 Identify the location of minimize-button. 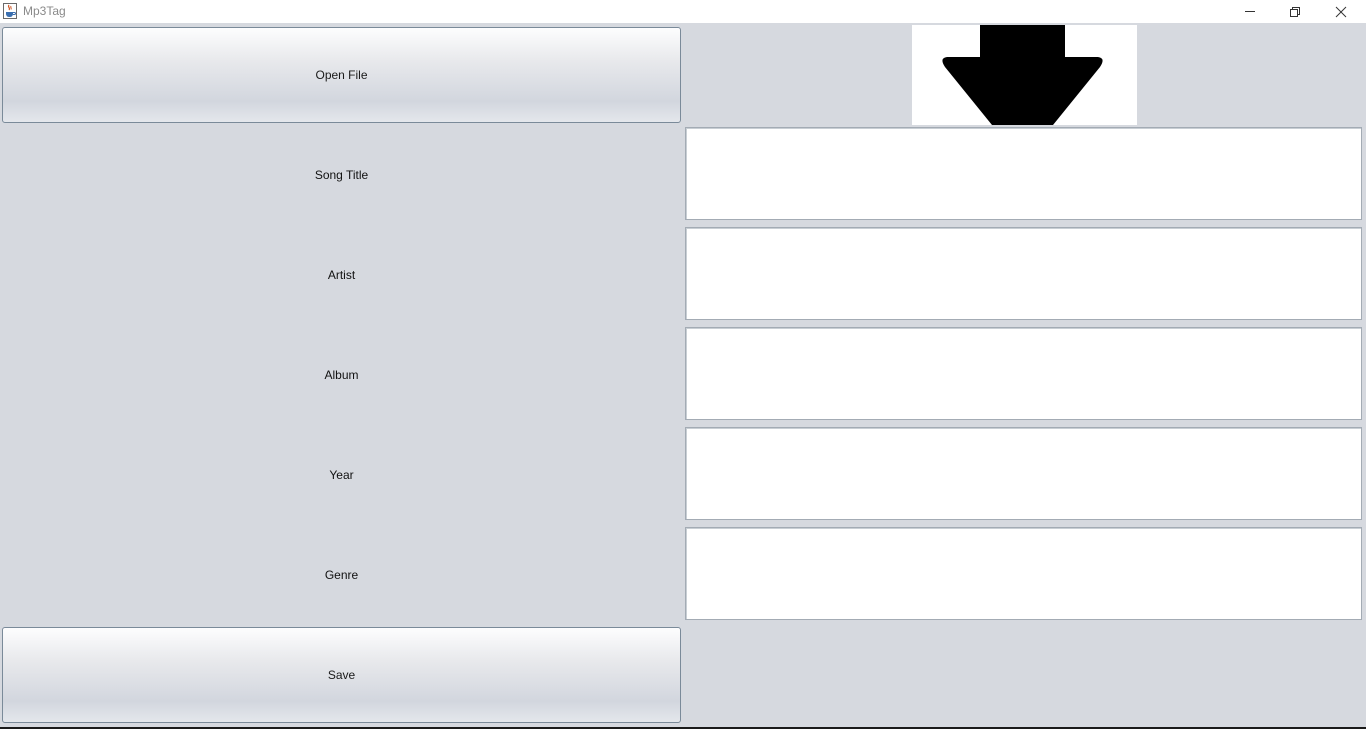
(1250, 11).